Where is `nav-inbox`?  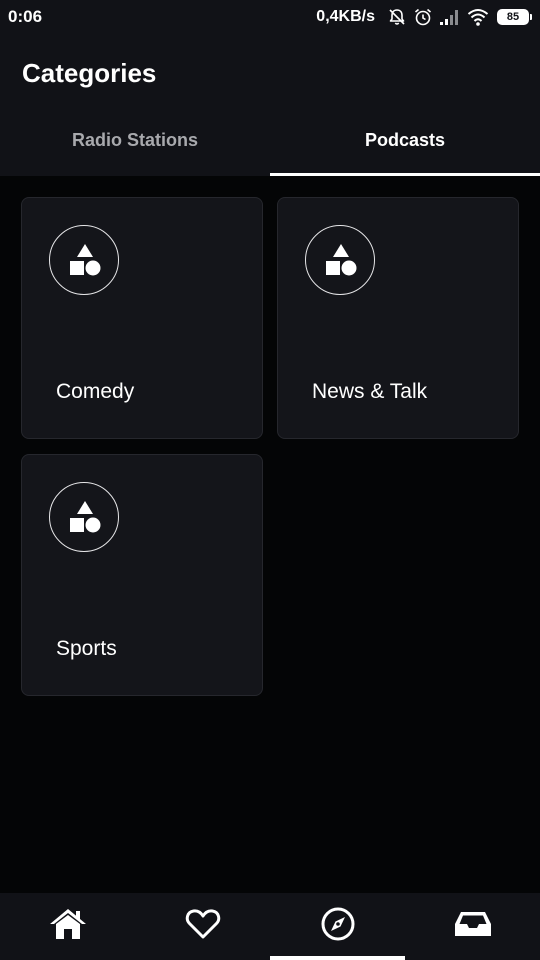
nav-inbox is located at coordinates (472, 926).